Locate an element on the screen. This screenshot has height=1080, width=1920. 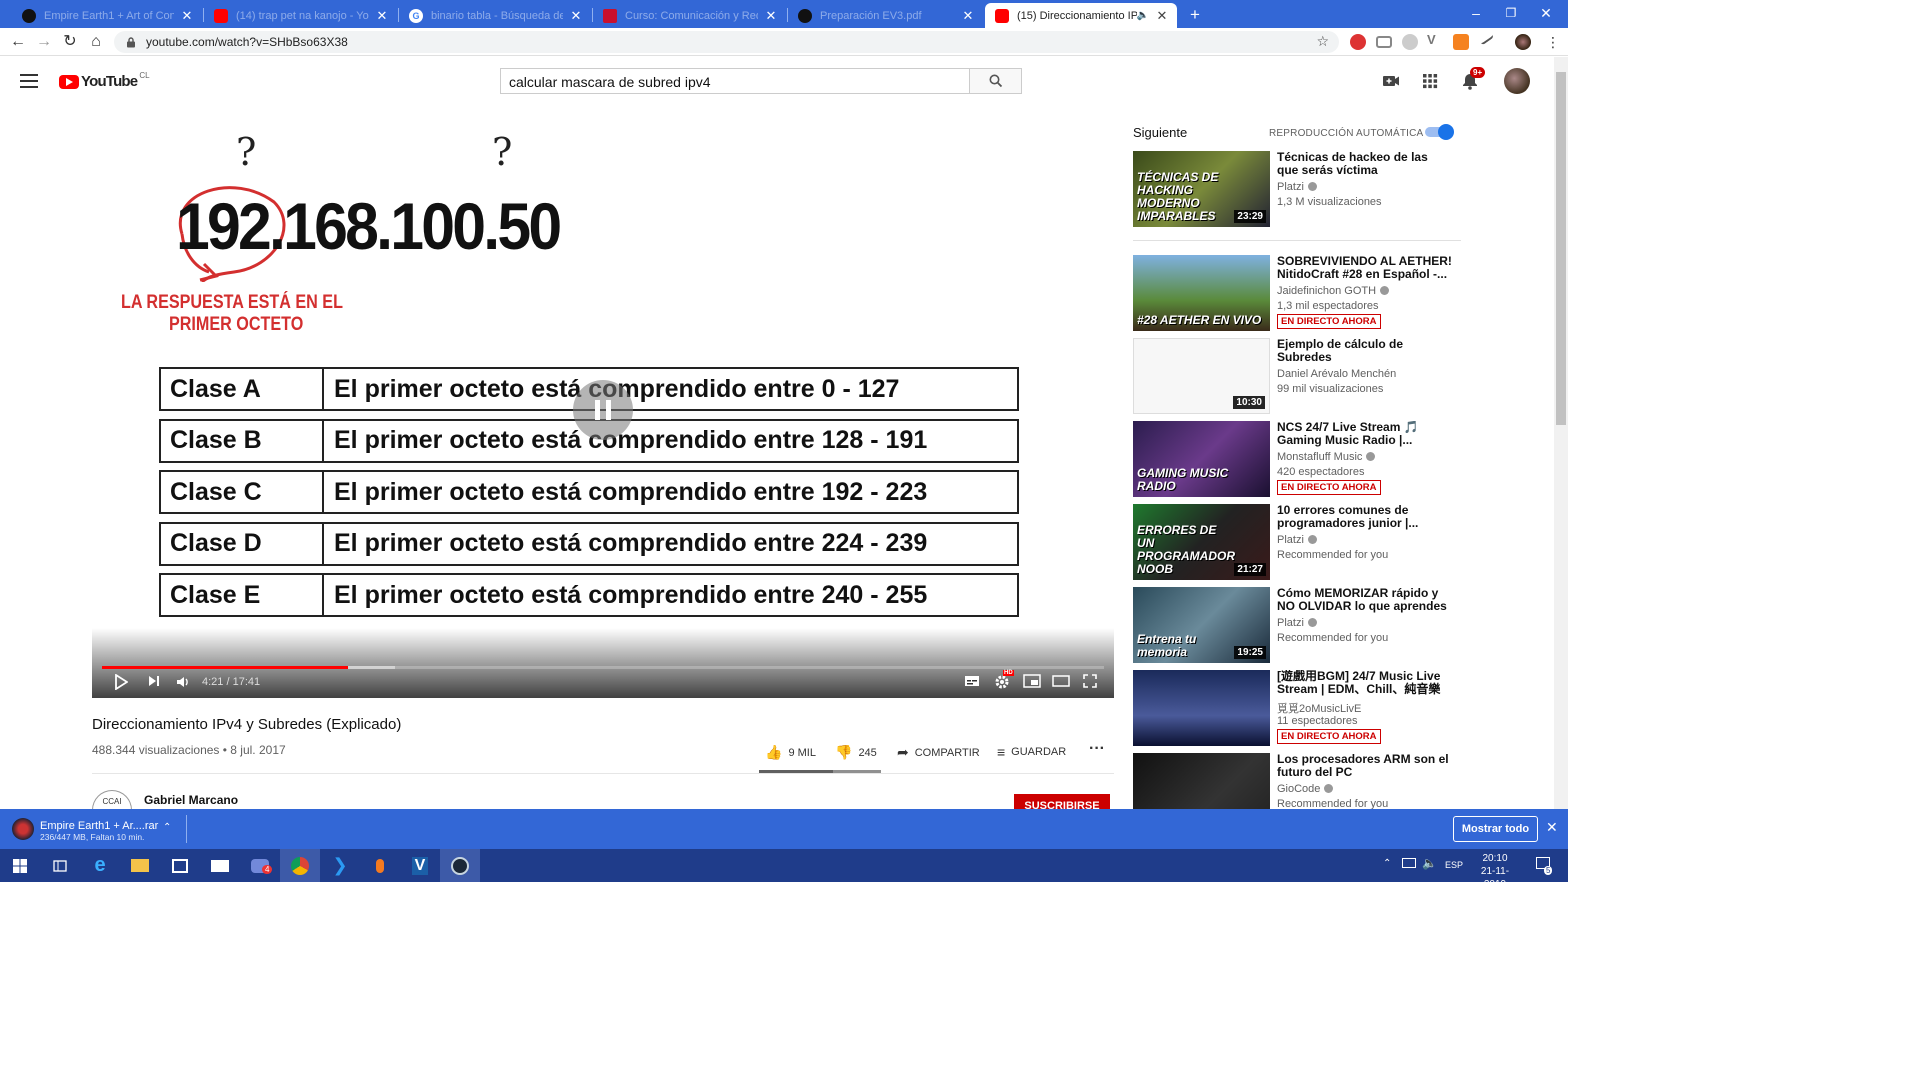
menu-kebab-icon: ⋮ is located at coordinates (1553, 42).